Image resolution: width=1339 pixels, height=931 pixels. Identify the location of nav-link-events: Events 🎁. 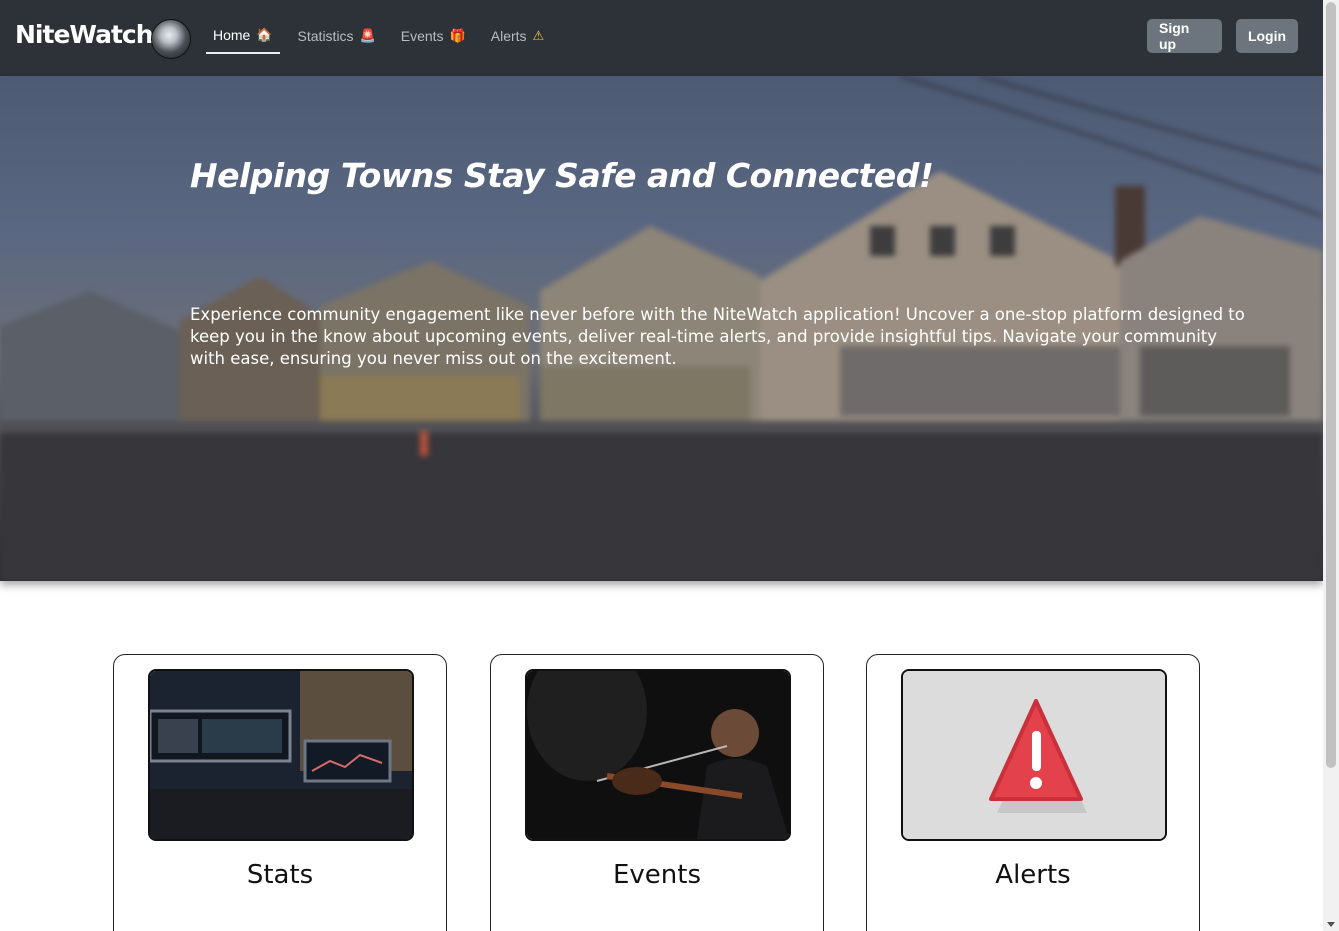
(433, 36).